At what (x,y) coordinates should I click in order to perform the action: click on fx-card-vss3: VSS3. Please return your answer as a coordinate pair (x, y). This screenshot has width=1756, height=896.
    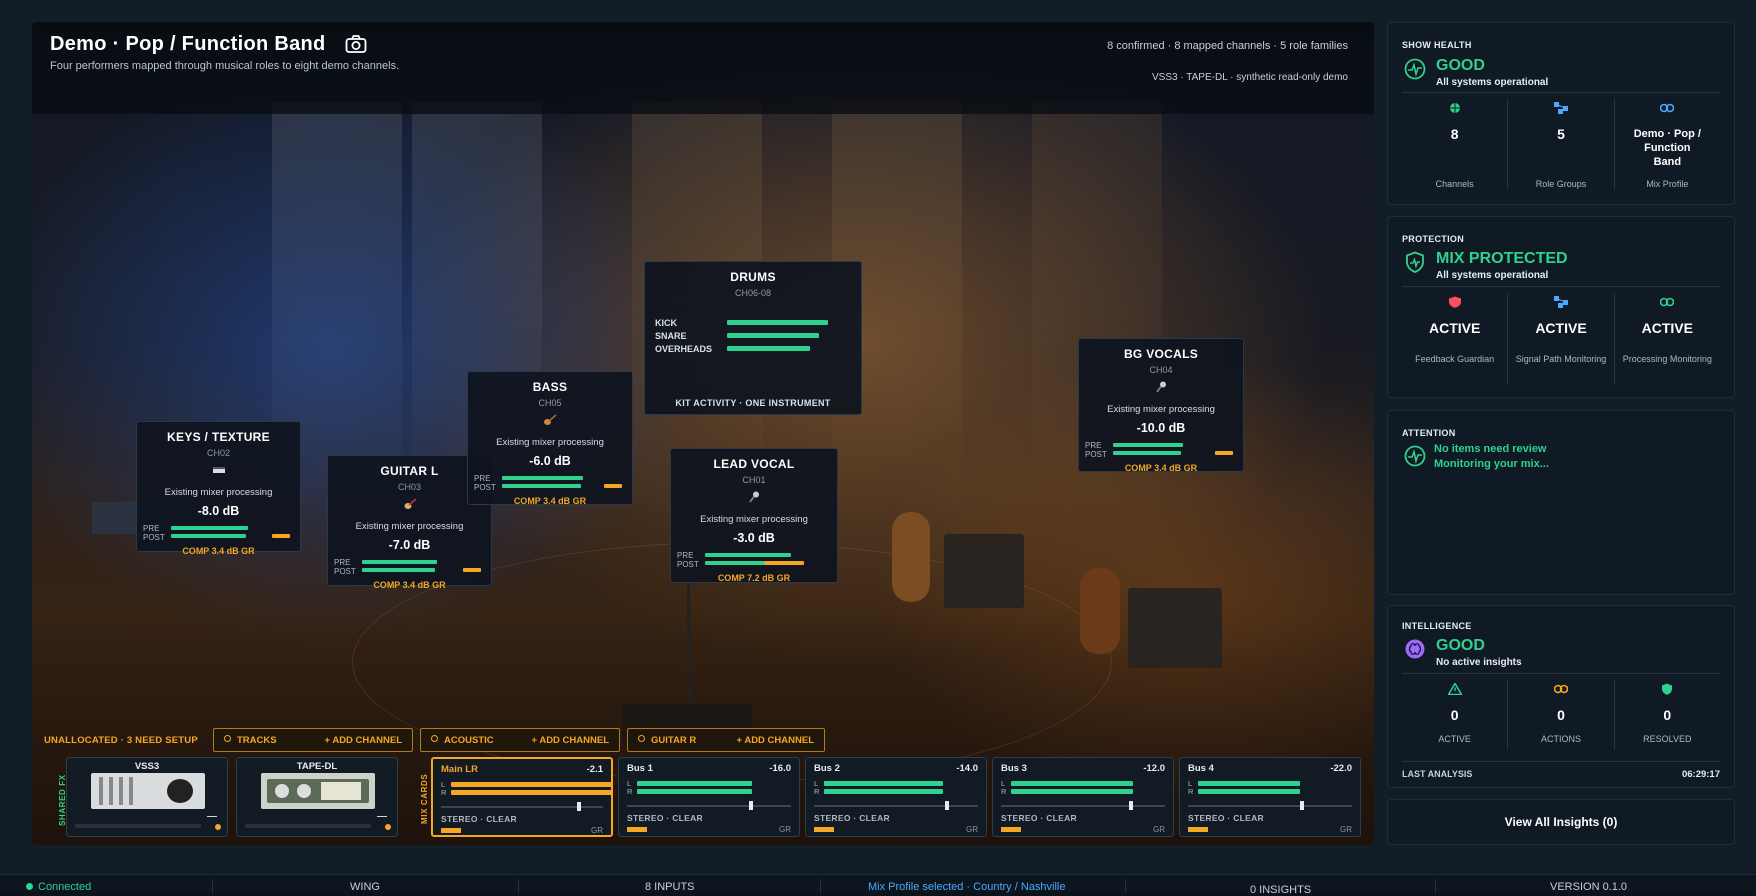
    Looking at the image, I should click on (147, 797).